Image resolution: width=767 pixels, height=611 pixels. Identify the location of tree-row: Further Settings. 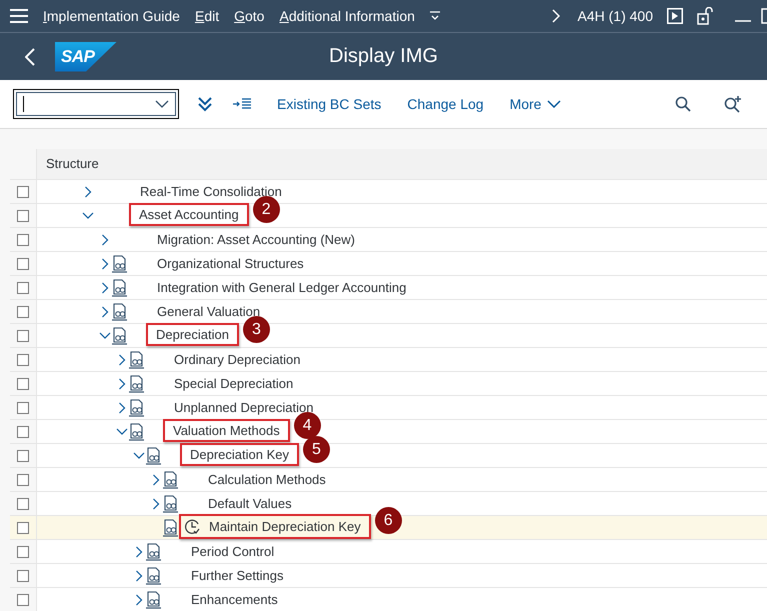
(388, 576).